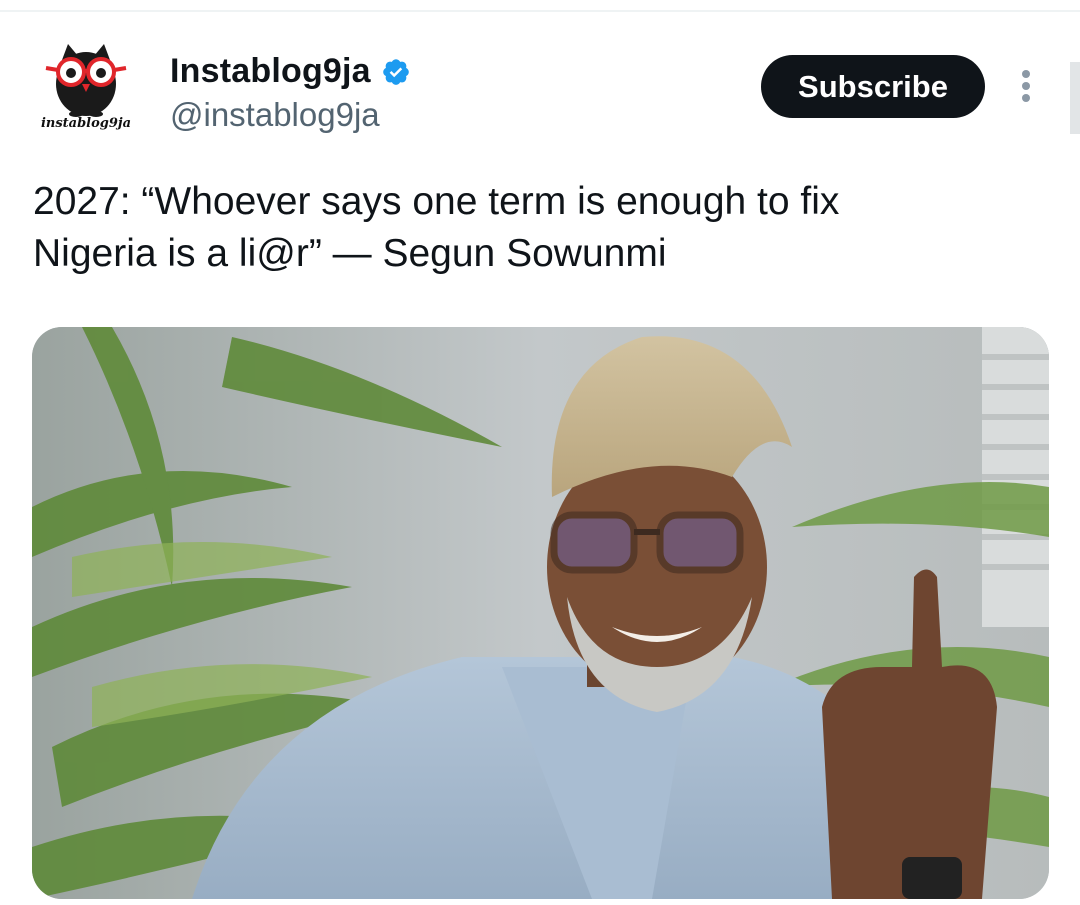  Describe the element at coordinates (540, 11) in the screenshot. I see `top-divider` at that location.